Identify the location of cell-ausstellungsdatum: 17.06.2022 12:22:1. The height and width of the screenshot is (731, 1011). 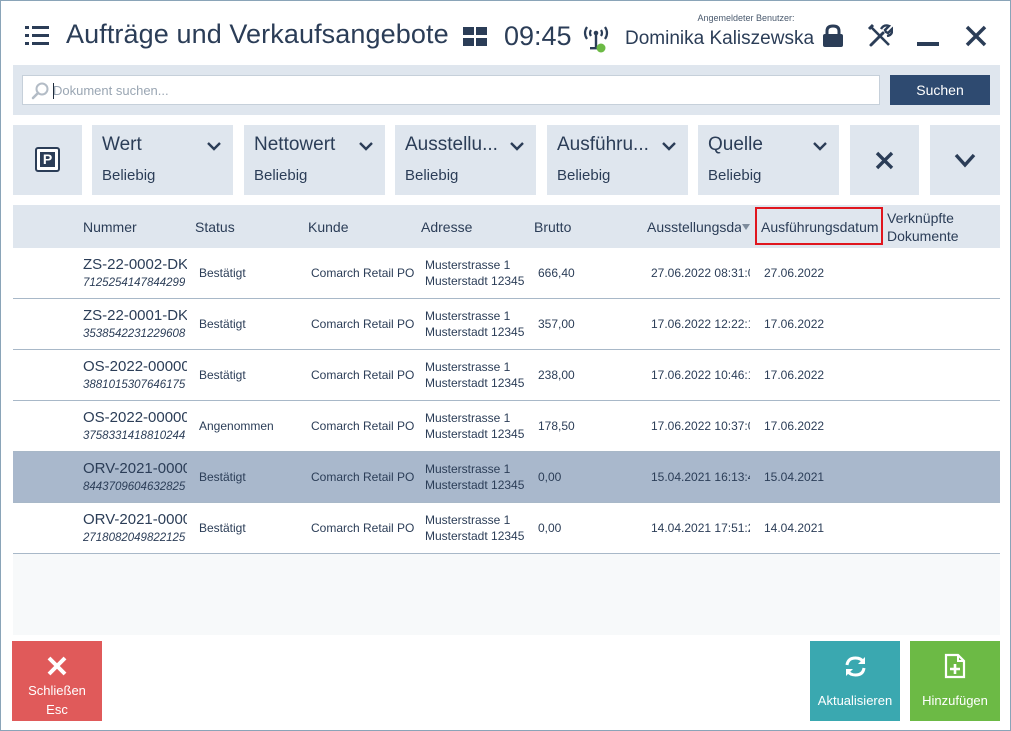
(700, 324).